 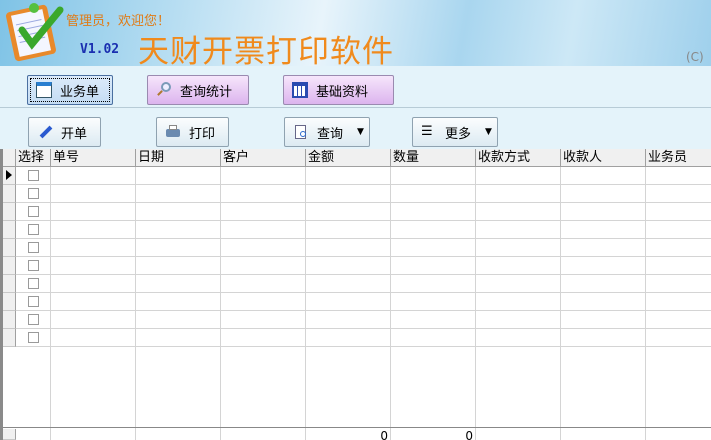 I want to click on nav-query-stats-button: 查询统计, so click(x=198, y=90).